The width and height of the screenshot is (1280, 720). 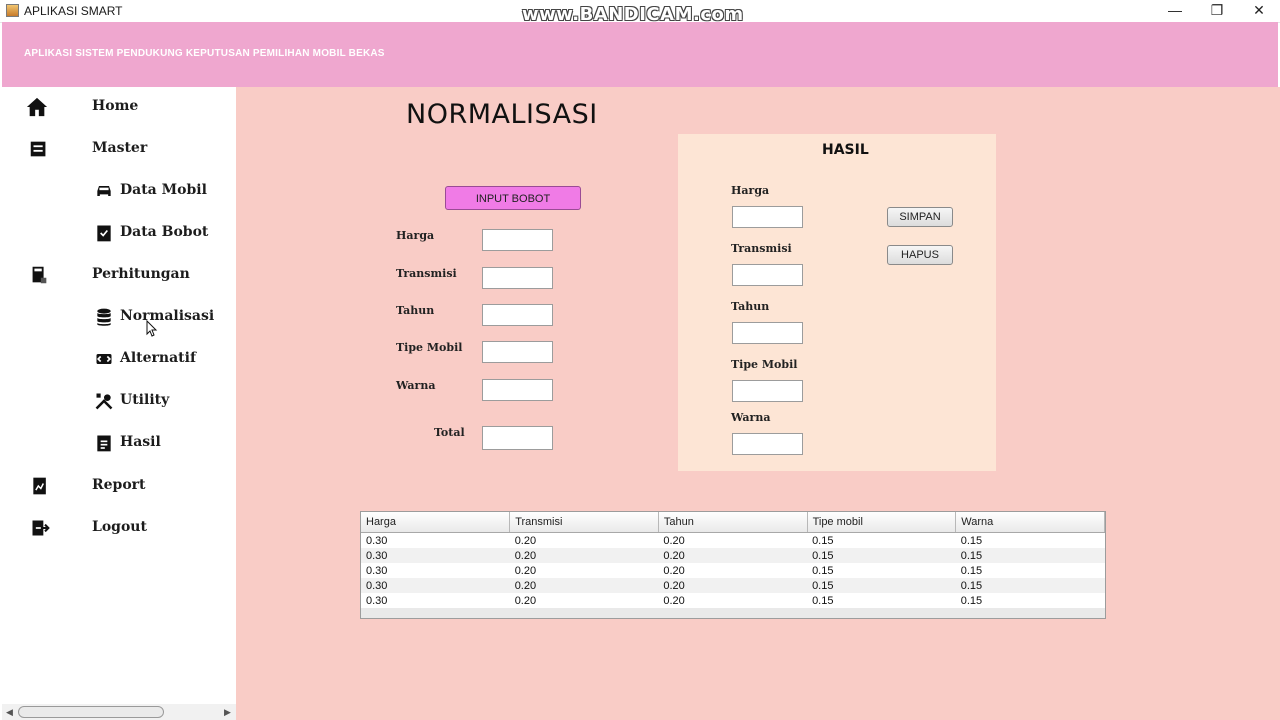 What do you see at coordinates (104, 443) in the screenshot?
I see `clipboard-list-icon` at bounding box center [104, 443].